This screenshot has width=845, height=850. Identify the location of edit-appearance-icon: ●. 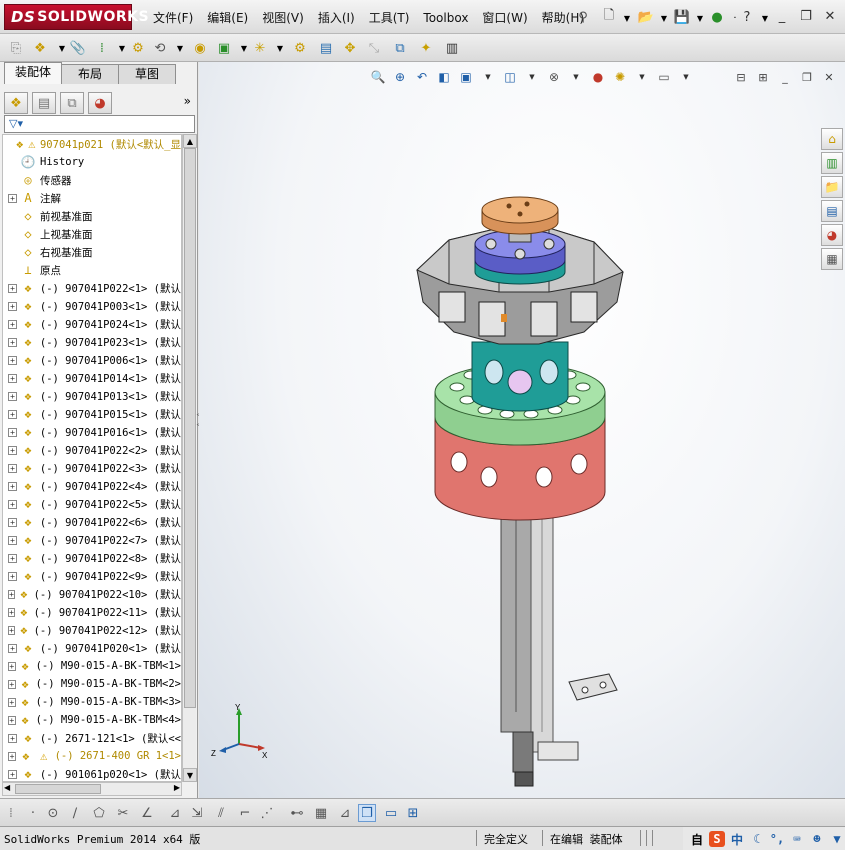
(598, 77).